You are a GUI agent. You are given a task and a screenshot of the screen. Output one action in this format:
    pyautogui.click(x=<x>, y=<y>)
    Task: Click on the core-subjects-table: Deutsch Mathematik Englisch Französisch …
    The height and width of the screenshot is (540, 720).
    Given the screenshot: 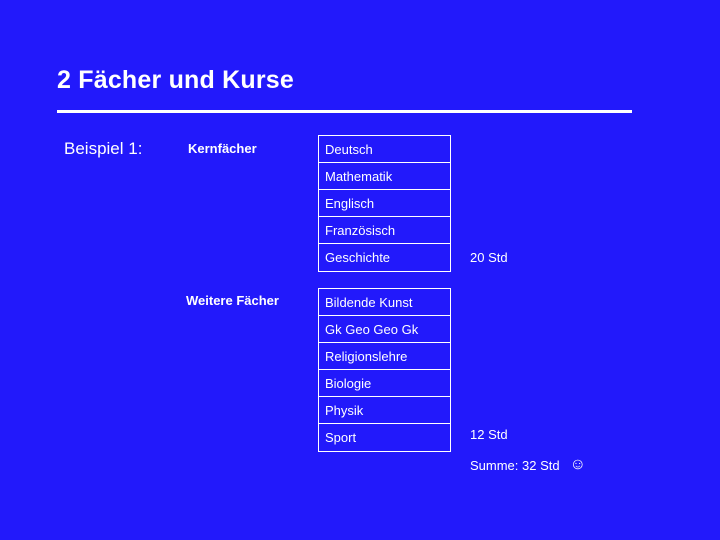 What is the action you would take?
    pyautogui.click(x=384, y=203)
    